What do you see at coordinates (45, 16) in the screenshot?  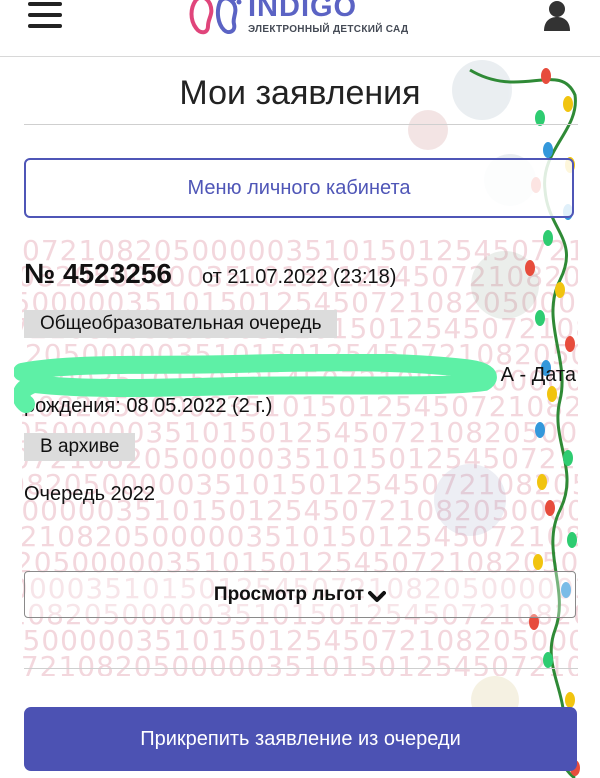 I see `hamburger-menu-icon` at bounding box center [45, 16].